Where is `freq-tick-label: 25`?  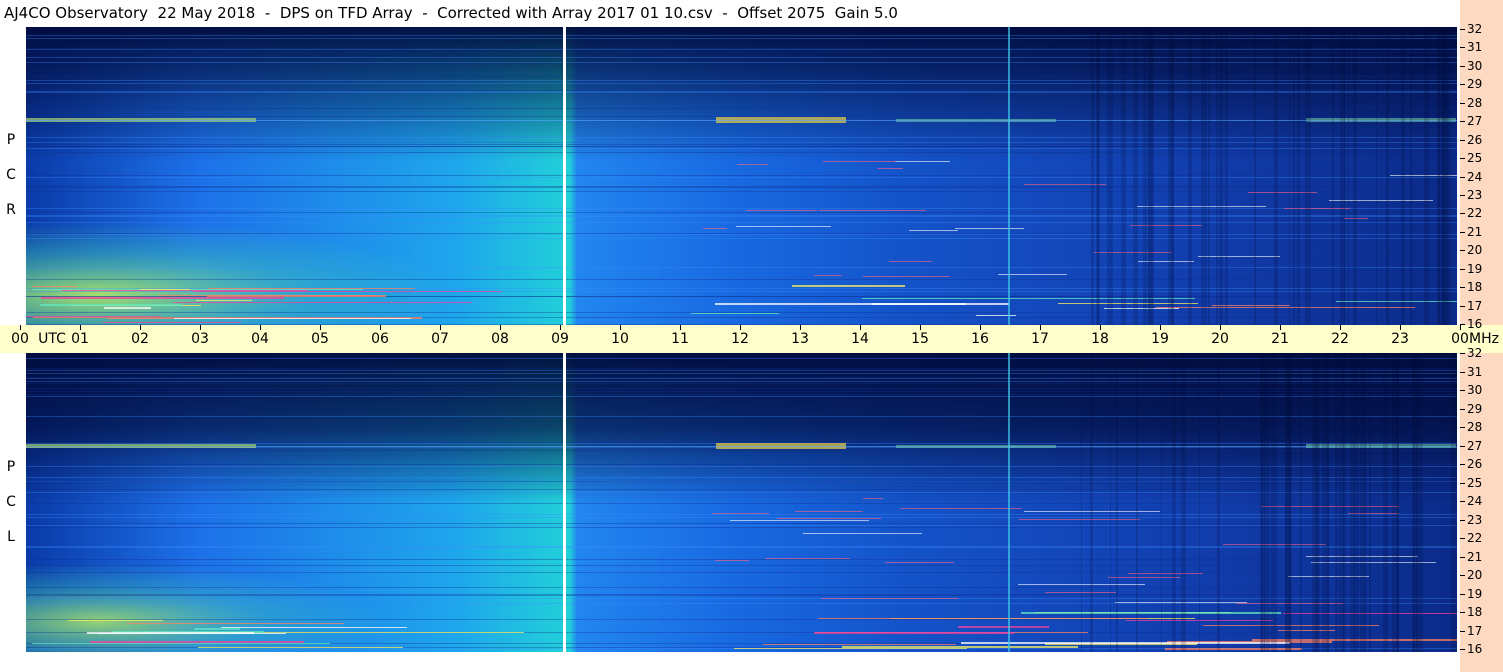
freq-tick-label: 25 is located at coordinates (1475, 482).